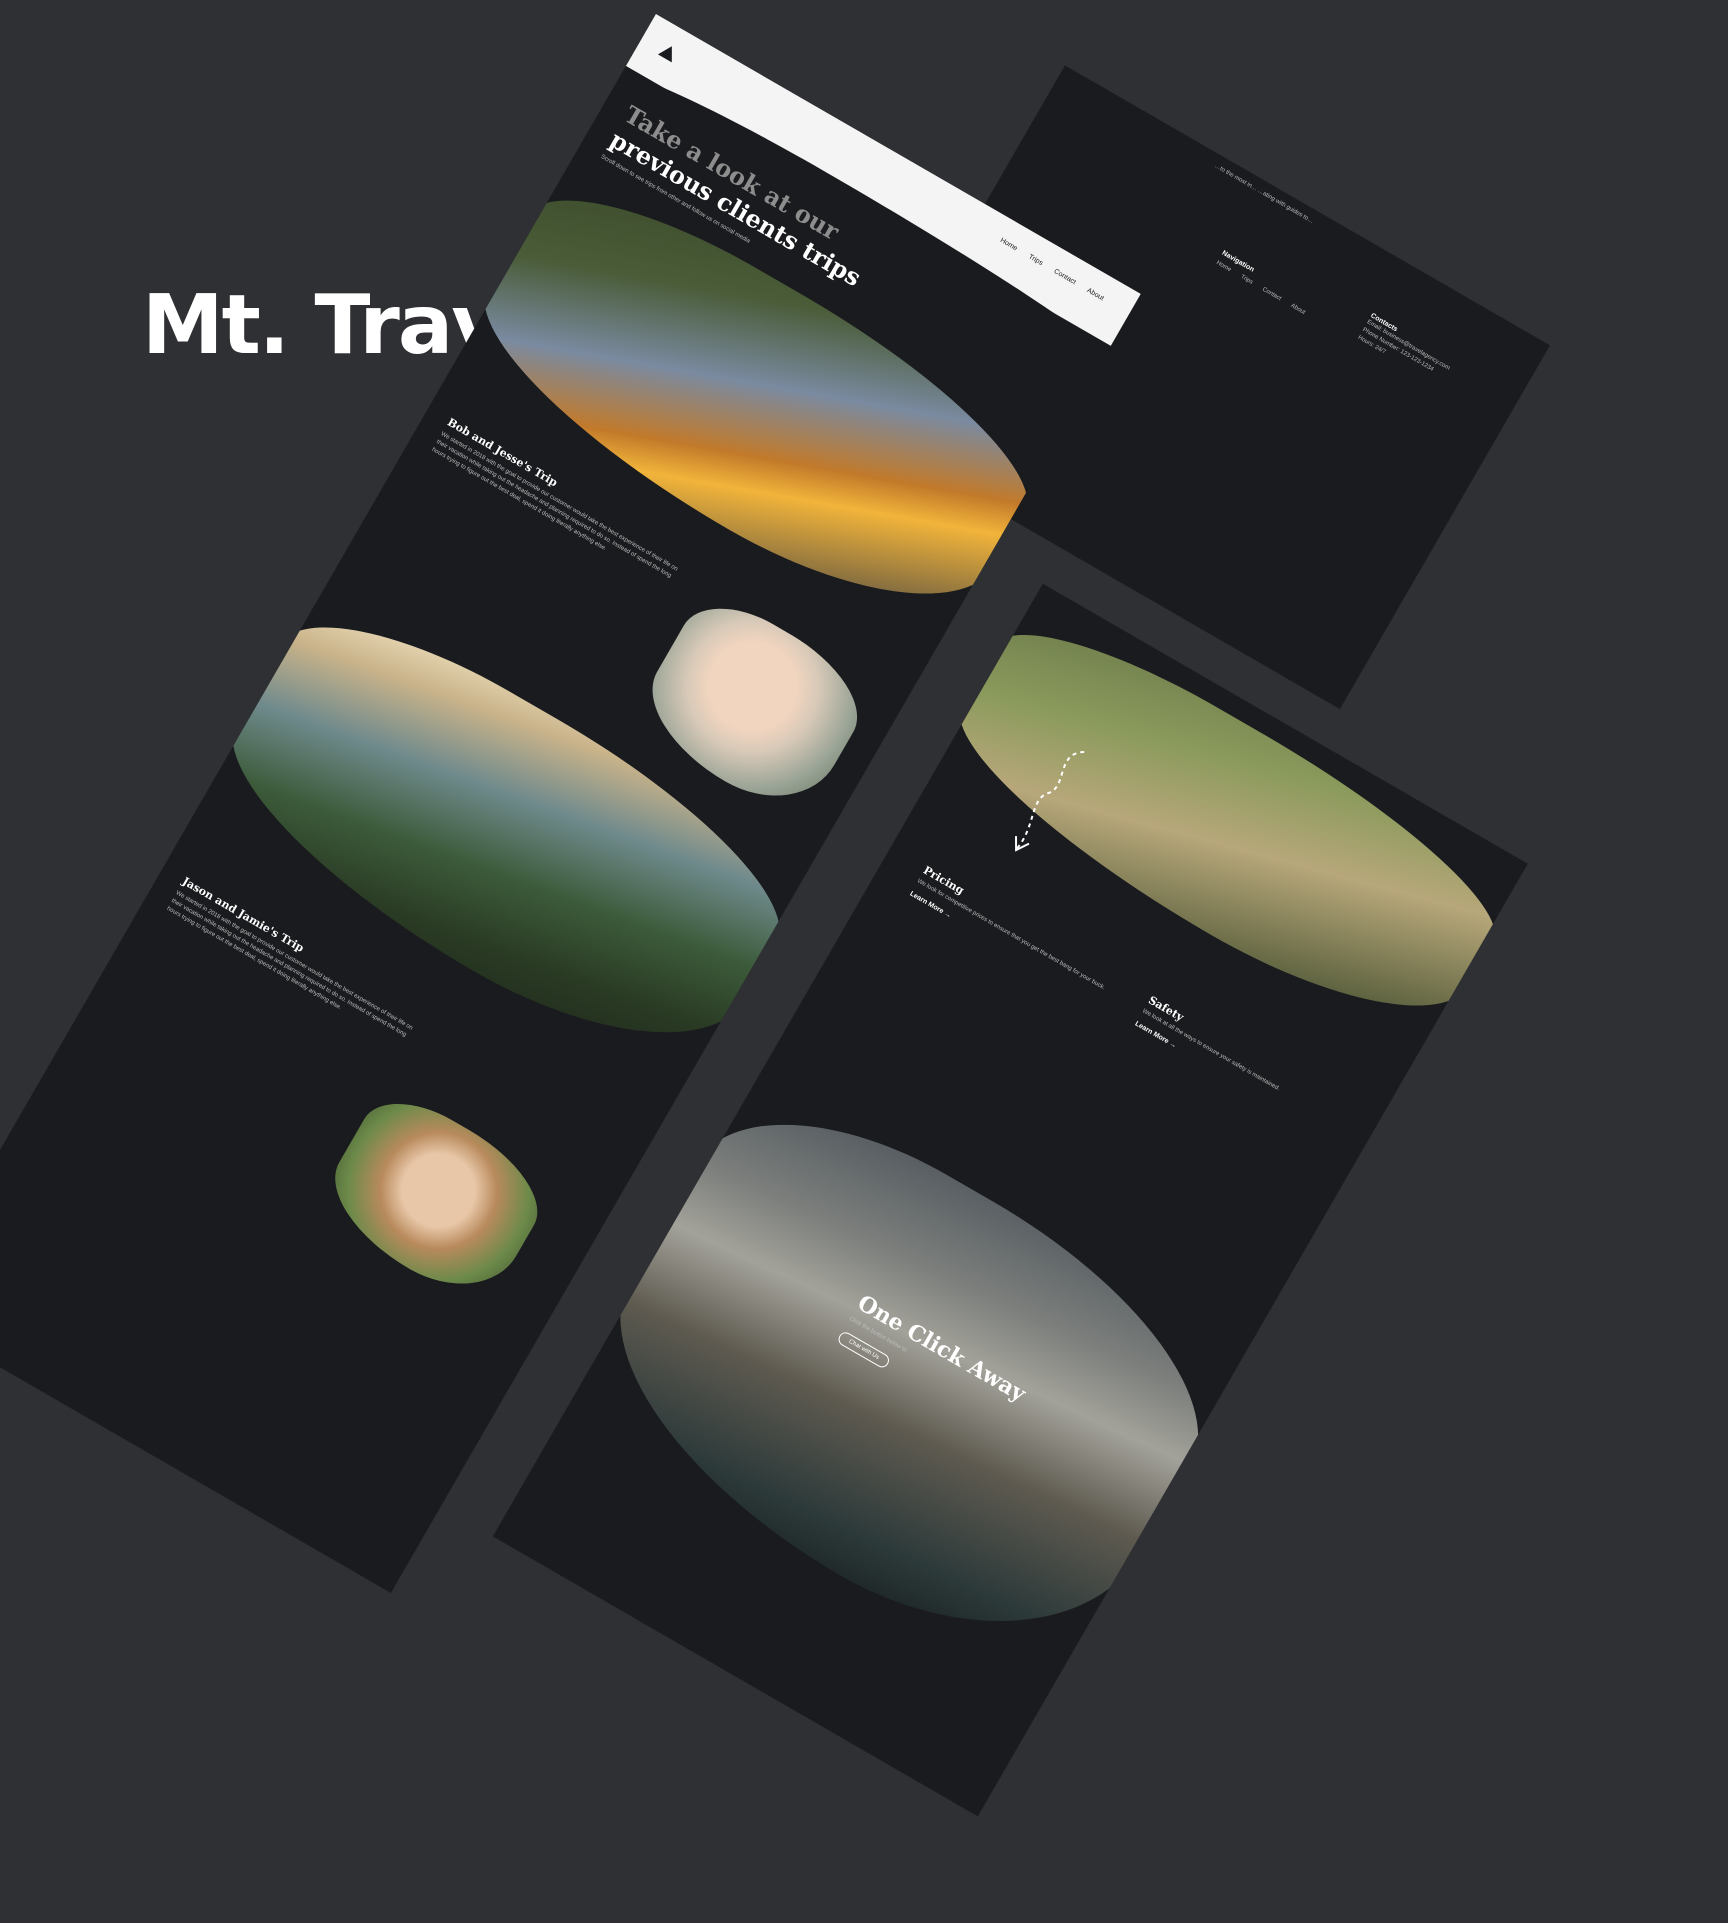 The height and width of the screenshot is (1923, 1728). Describe the element at coordinates (668, 52) in the screenshot. I see `mountain-logo-icon` at that location.